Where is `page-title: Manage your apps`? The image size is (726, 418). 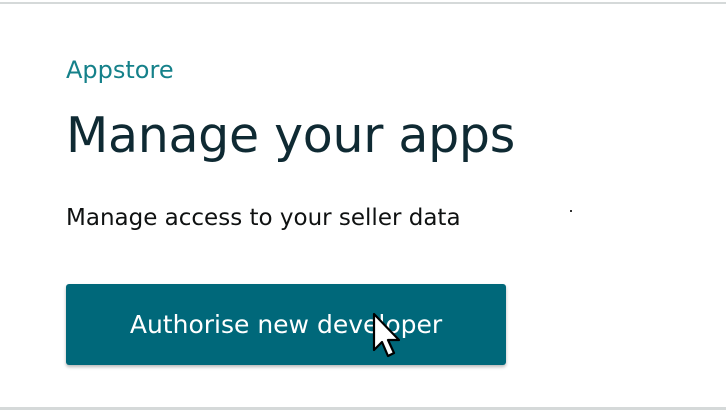 page-title: Manage your apps is located at coordinates (290, 135).